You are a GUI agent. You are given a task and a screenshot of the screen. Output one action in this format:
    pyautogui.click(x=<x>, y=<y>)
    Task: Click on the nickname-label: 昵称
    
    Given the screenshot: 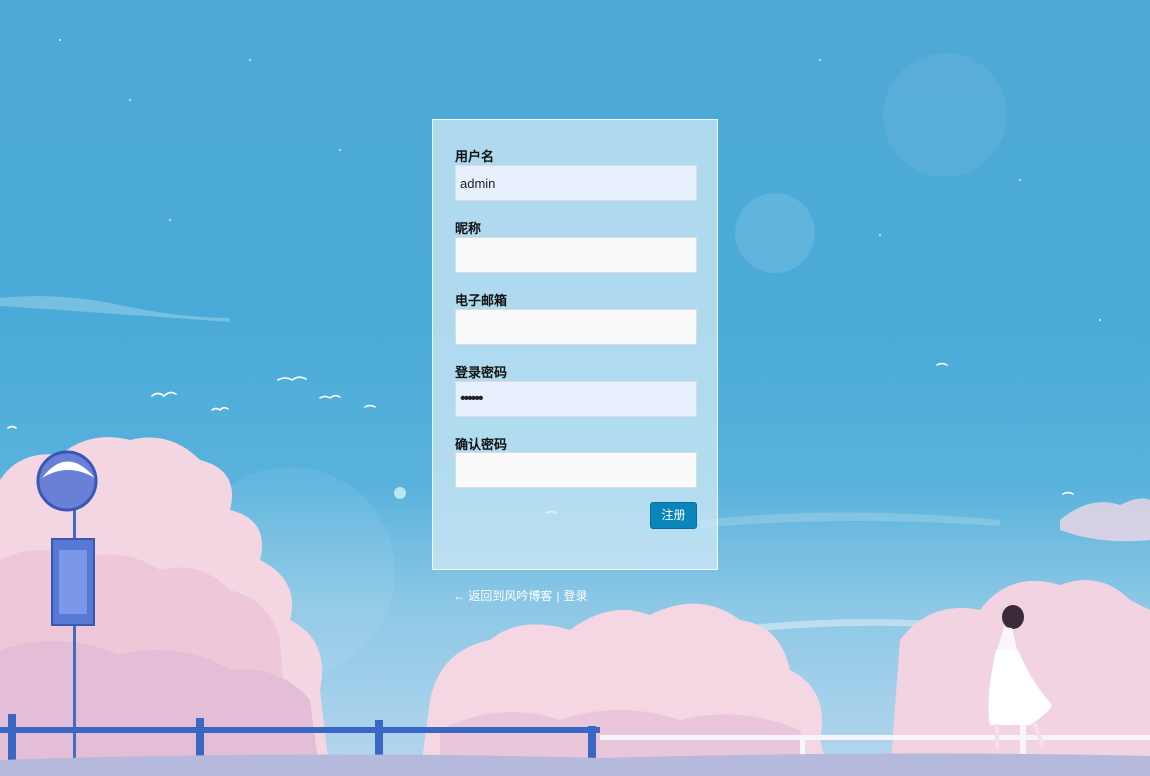 What is the action you would take?
    pyautogui.click(x=468, y=228)
    